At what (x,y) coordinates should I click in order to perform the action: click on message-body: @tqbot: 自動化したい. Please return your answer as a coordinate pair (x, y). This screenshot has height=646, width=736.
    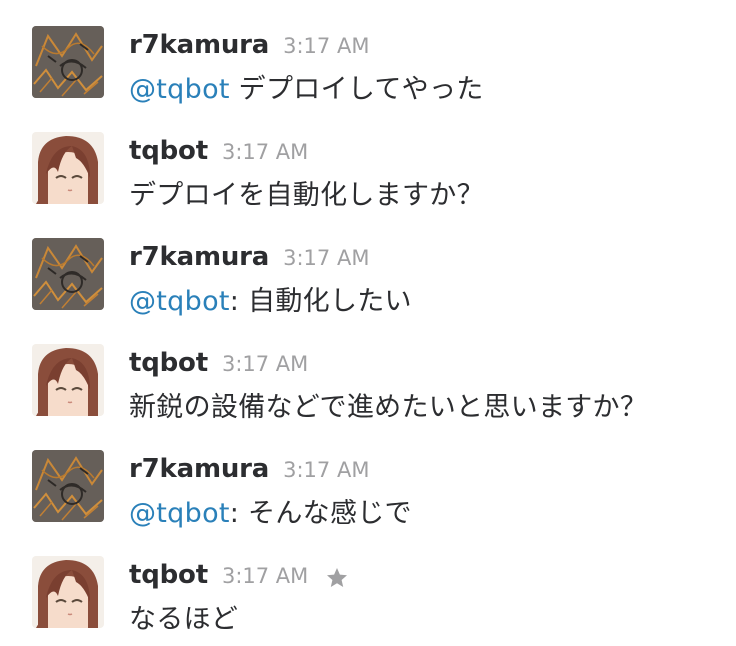
    Looking at the image, I should click on (270, 298).